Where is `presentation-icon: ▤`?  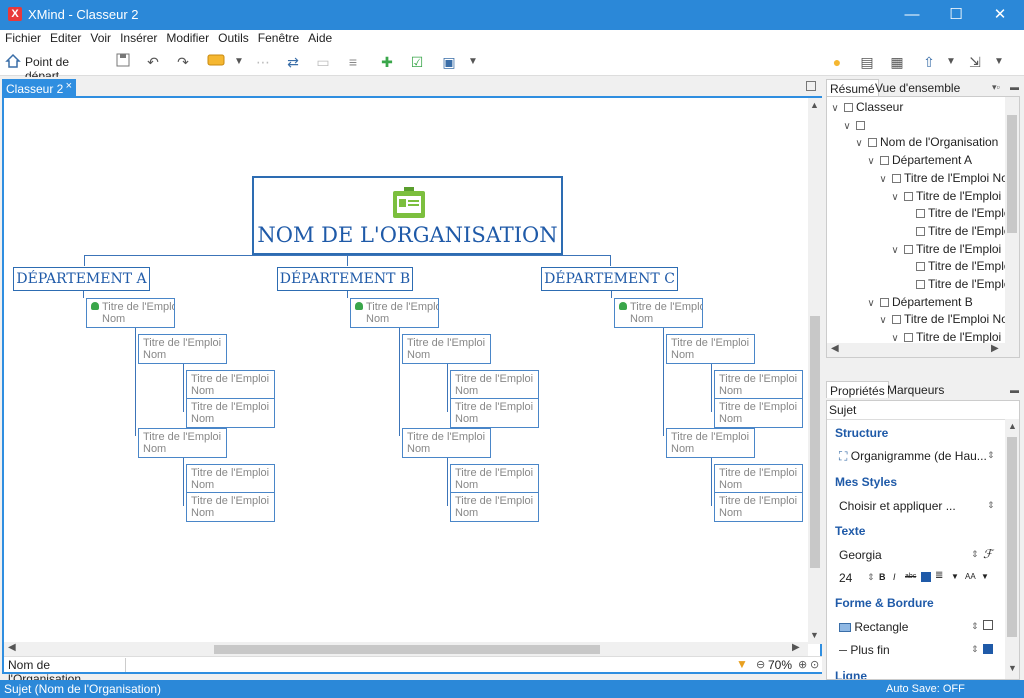 presentation-icon: ▤ is located at coordinates (867, 62).